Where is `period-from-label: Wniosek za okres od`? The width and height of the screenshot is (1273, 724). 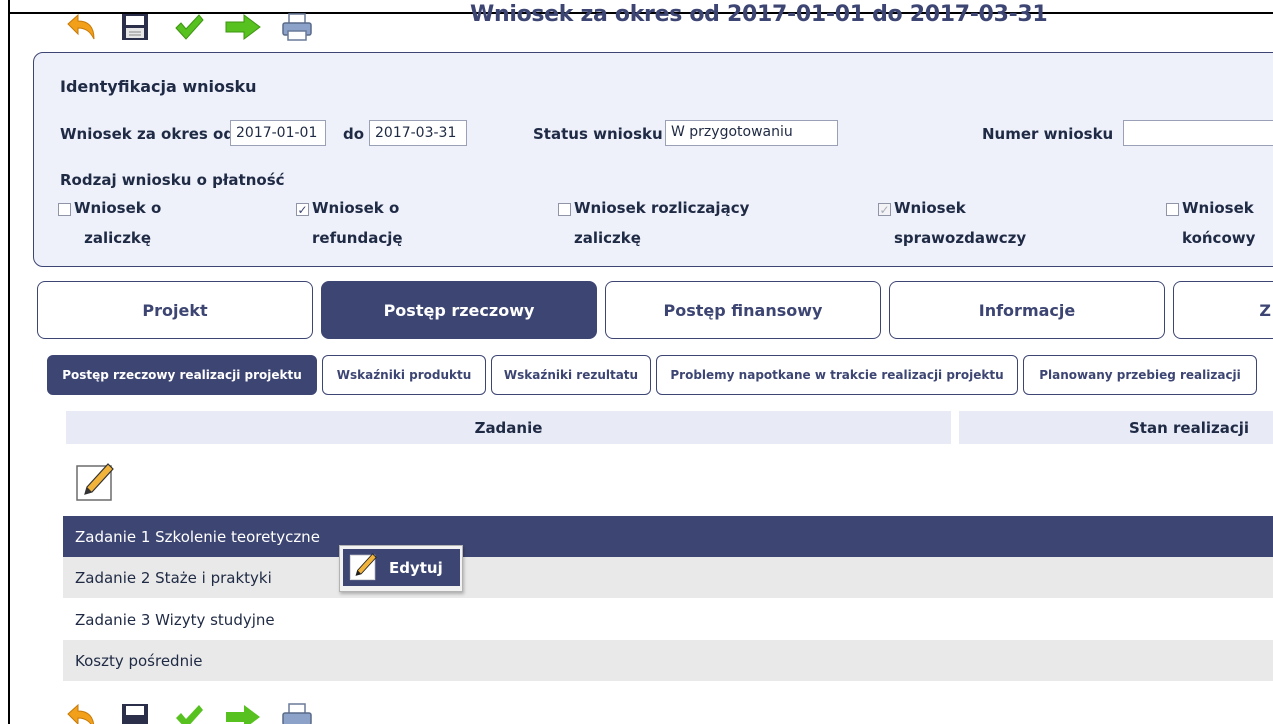 period-from-label: Wniosek za okres od is located at coordinates (147, 134).